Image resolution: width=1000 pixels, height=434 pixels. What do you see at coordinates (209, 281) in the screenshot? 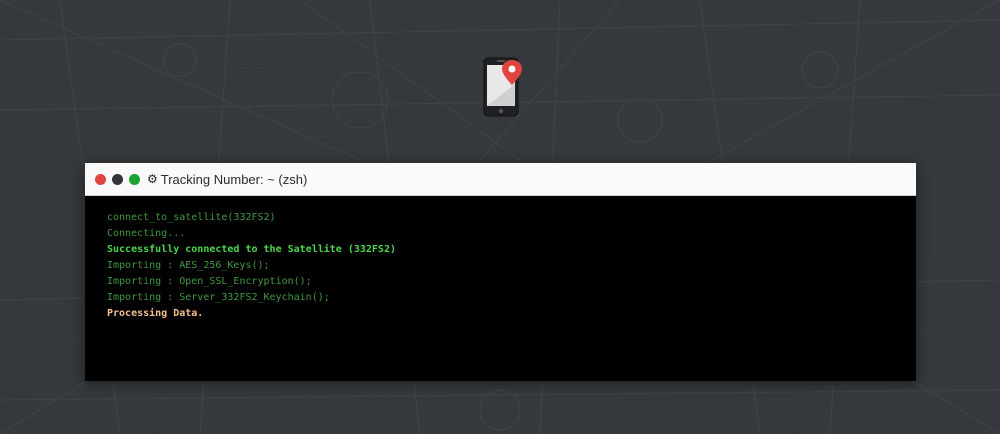
I see `terminal-line: Importing : Open_SSL_Encryption();` at bounding box center [209, 281].